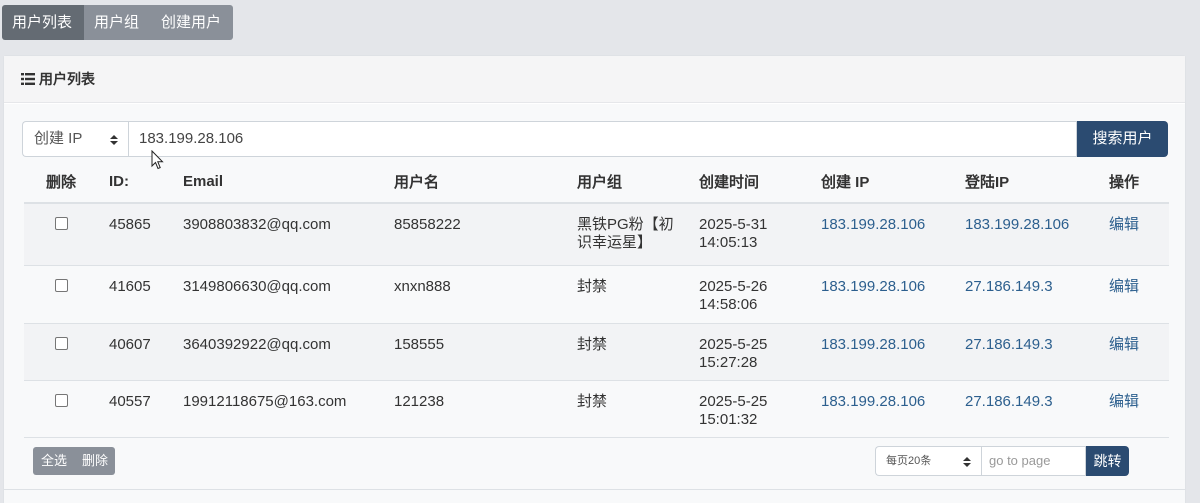 This screenshot has width=1200, height=503. What do you see at coordinates (485, 182) in the screenshot?
I see `col-username: 用户名` at bounding box center [485, 182].